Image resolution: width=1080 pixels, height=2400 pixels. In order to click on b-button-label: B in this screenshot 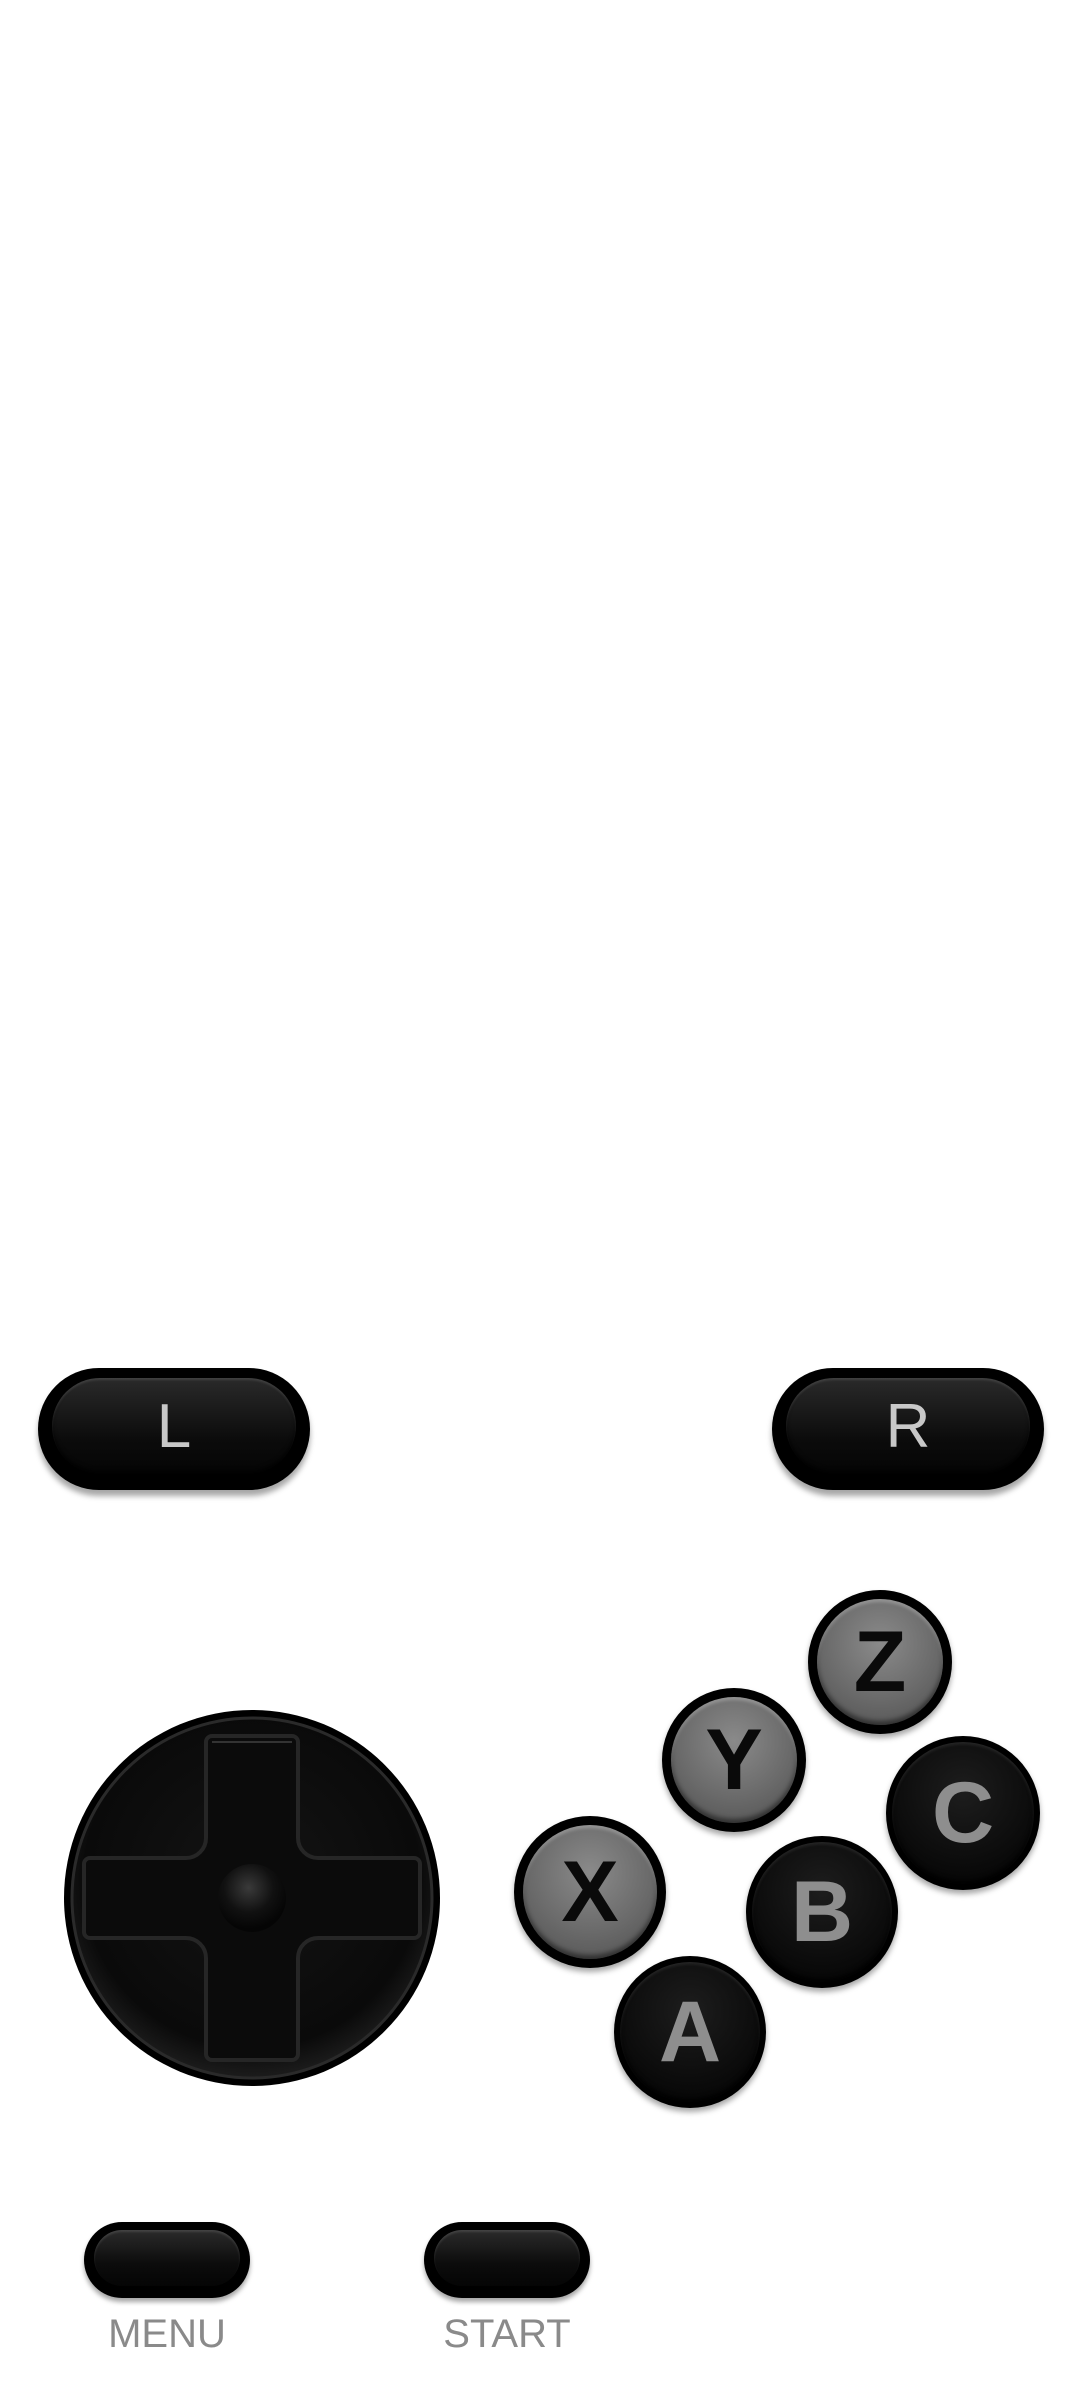, I will do `click(822, 1912)`.